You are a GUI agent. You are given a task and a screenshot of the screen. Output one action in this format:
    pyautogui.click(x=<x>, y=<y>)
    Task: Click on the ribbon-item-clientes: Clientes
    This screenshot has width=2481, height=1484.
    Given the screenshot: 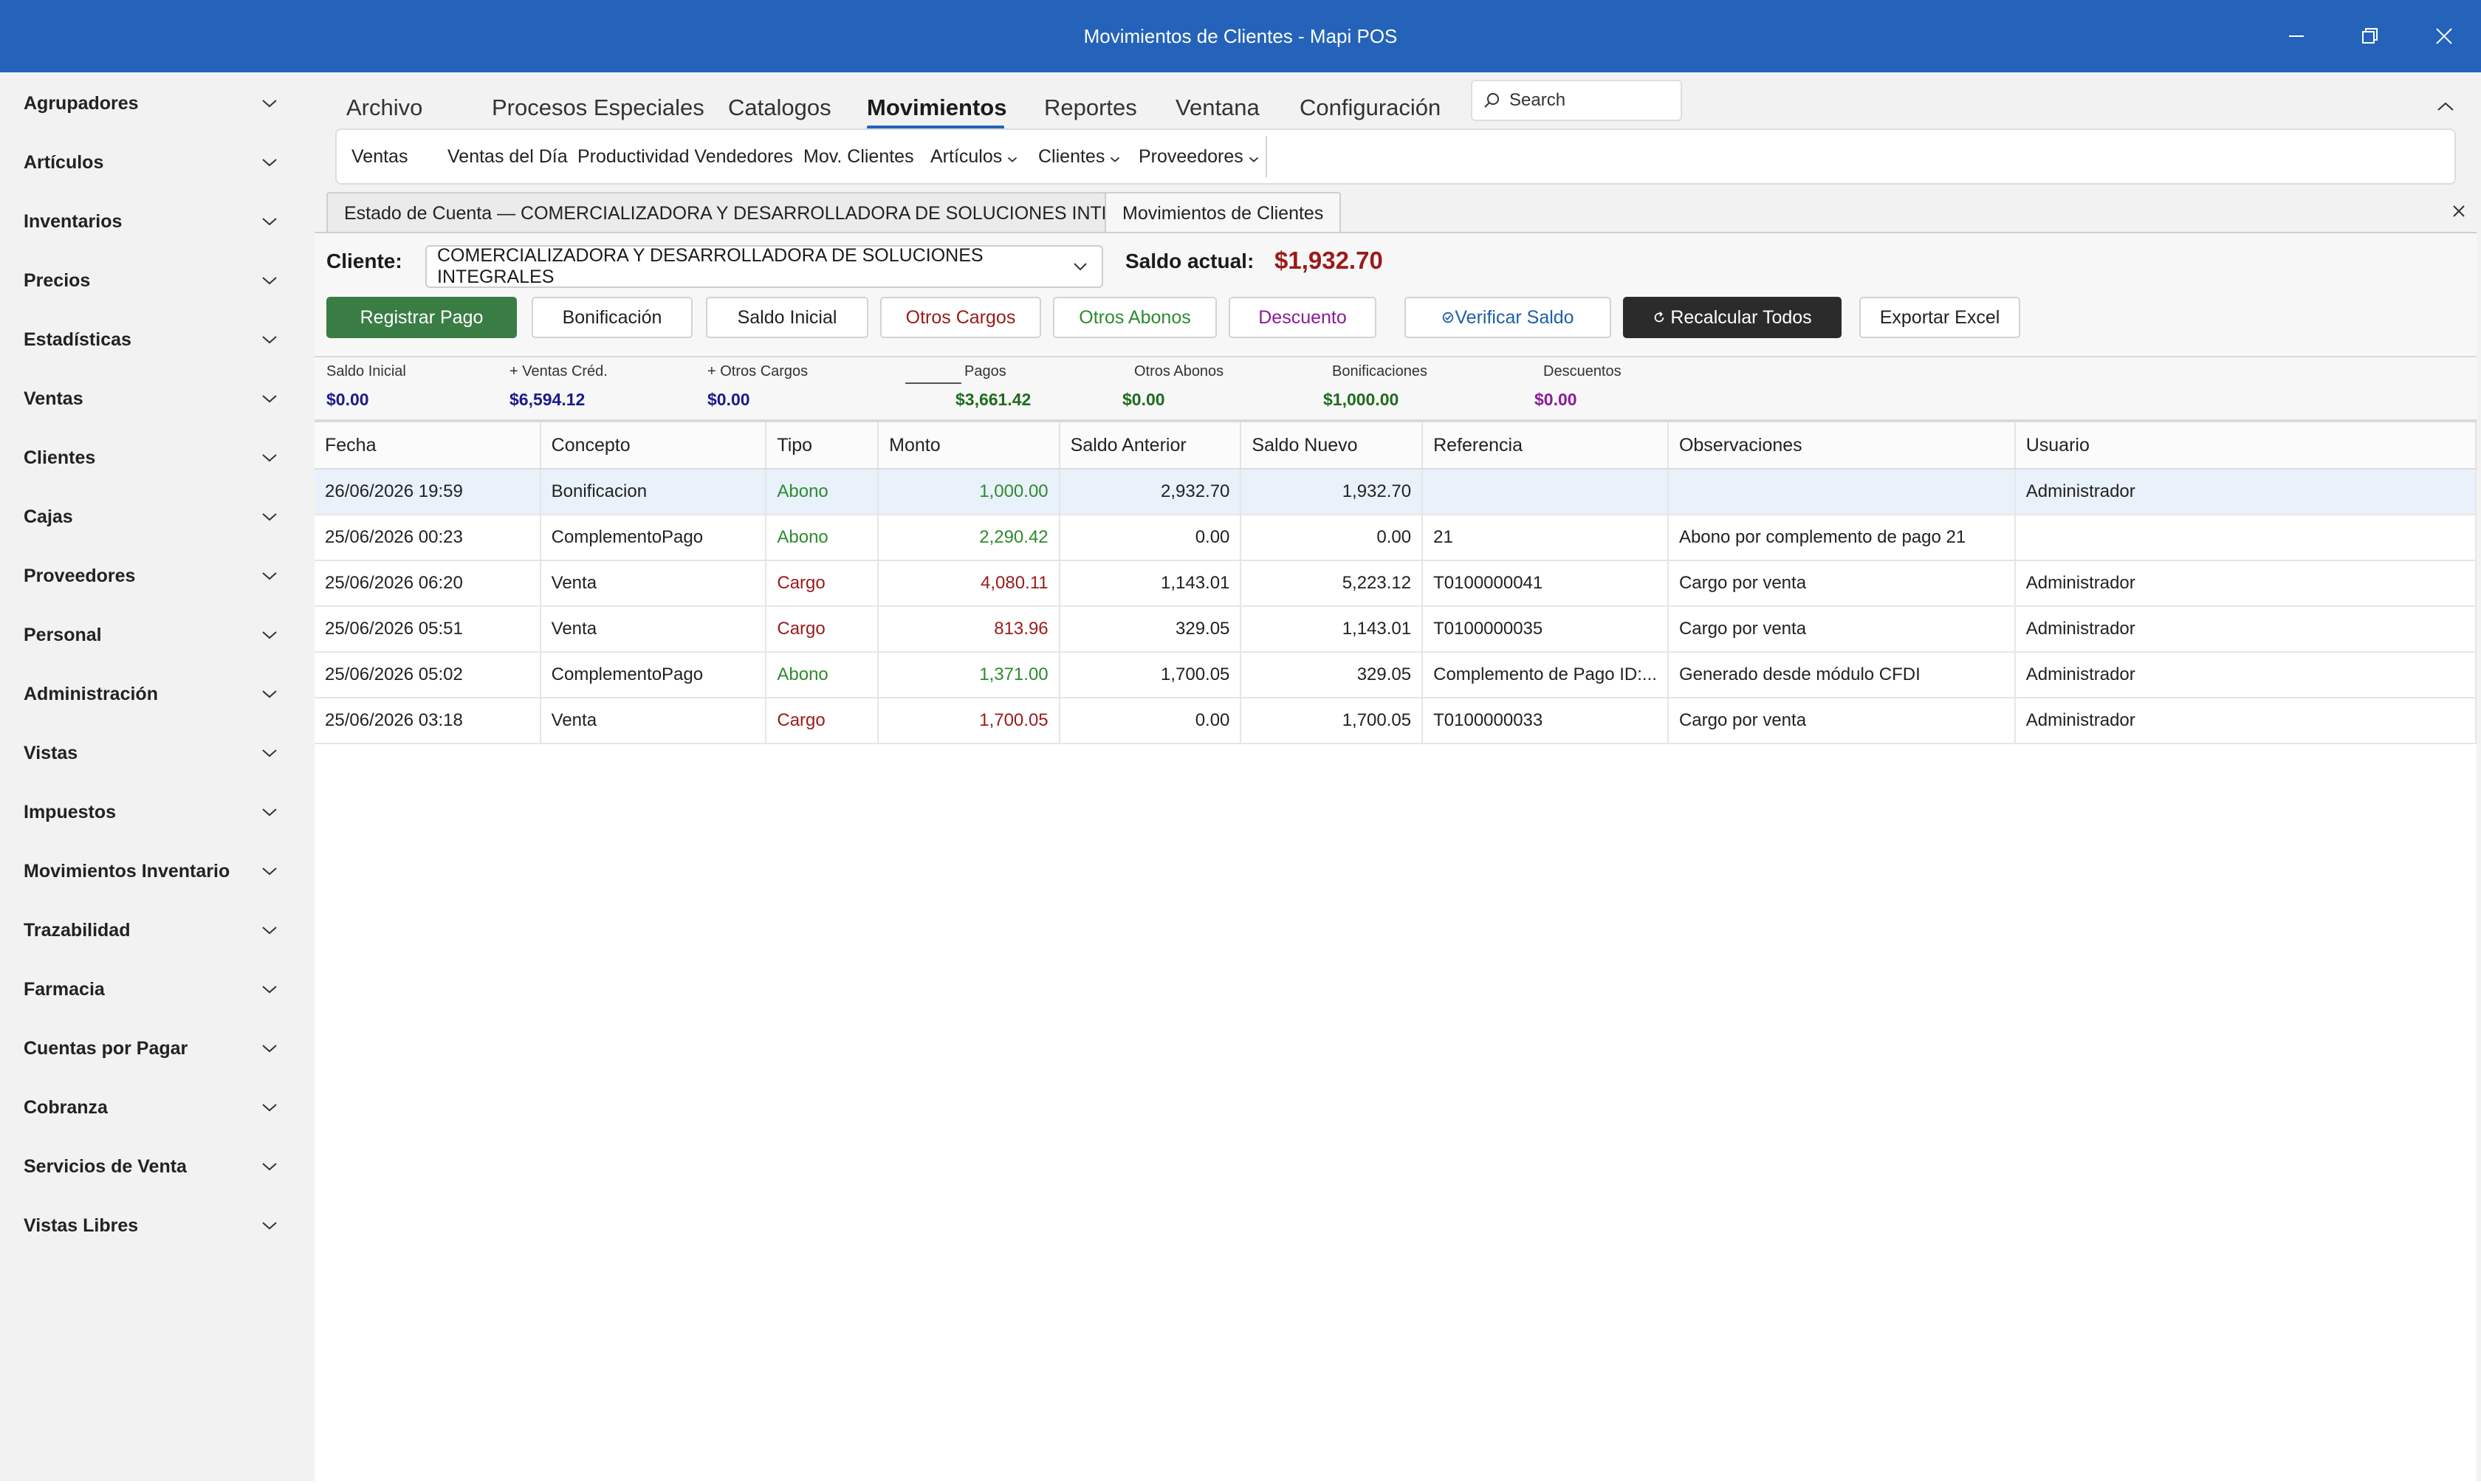 What is the action you would take?
    pyautogui.click(x=1079, y=156)
    